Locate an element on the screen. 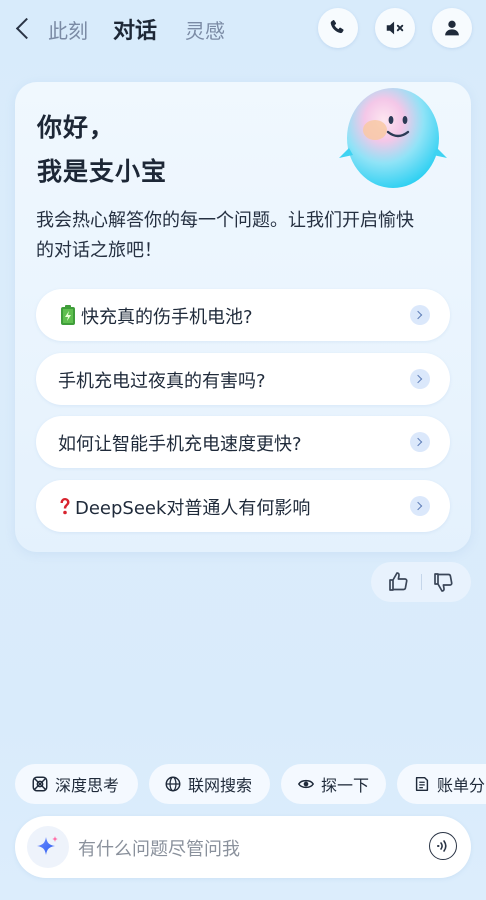  feedback-bar is located at coordinates (421, 582).